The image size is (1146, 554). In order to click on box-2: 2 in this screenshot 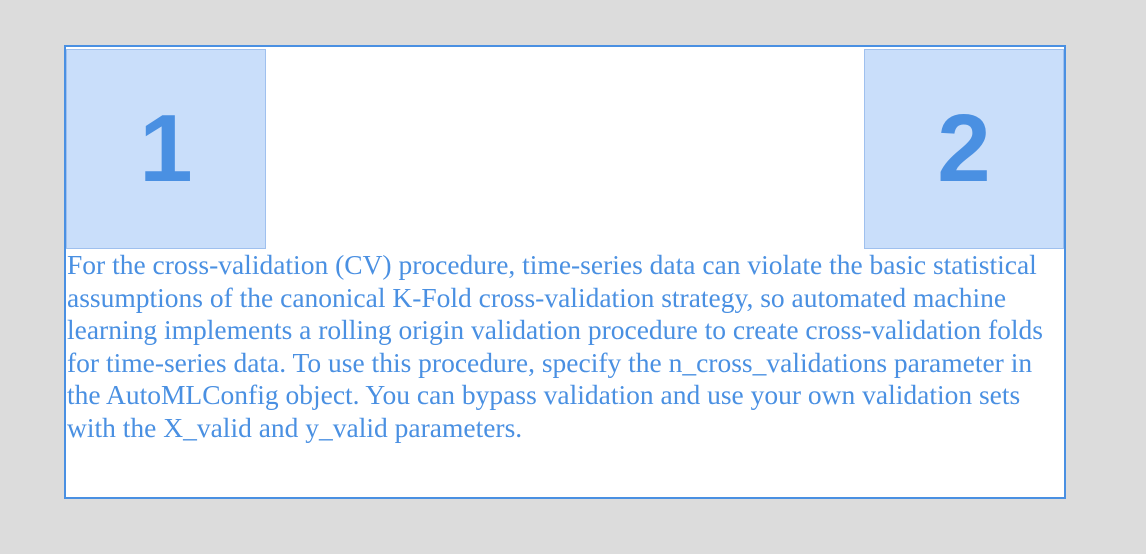, I will do `click(964, 149)`.